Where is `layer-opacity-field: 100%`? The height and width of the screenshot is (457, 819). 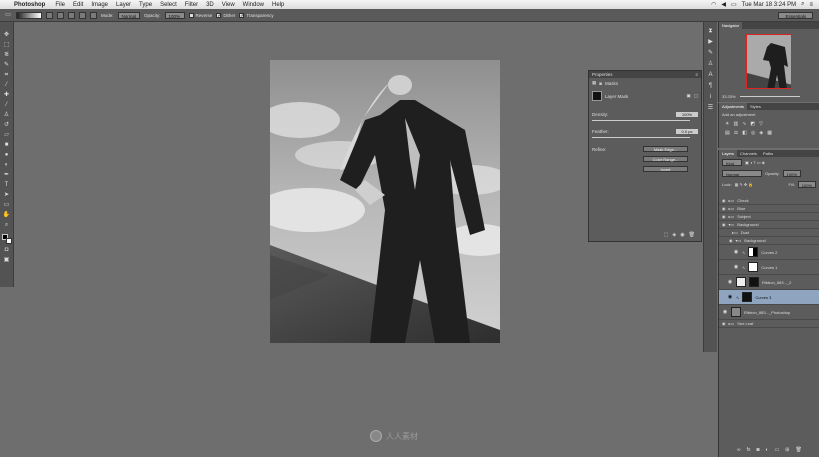 layer-opacity-field: 100% is located at coordinates (791, 173).